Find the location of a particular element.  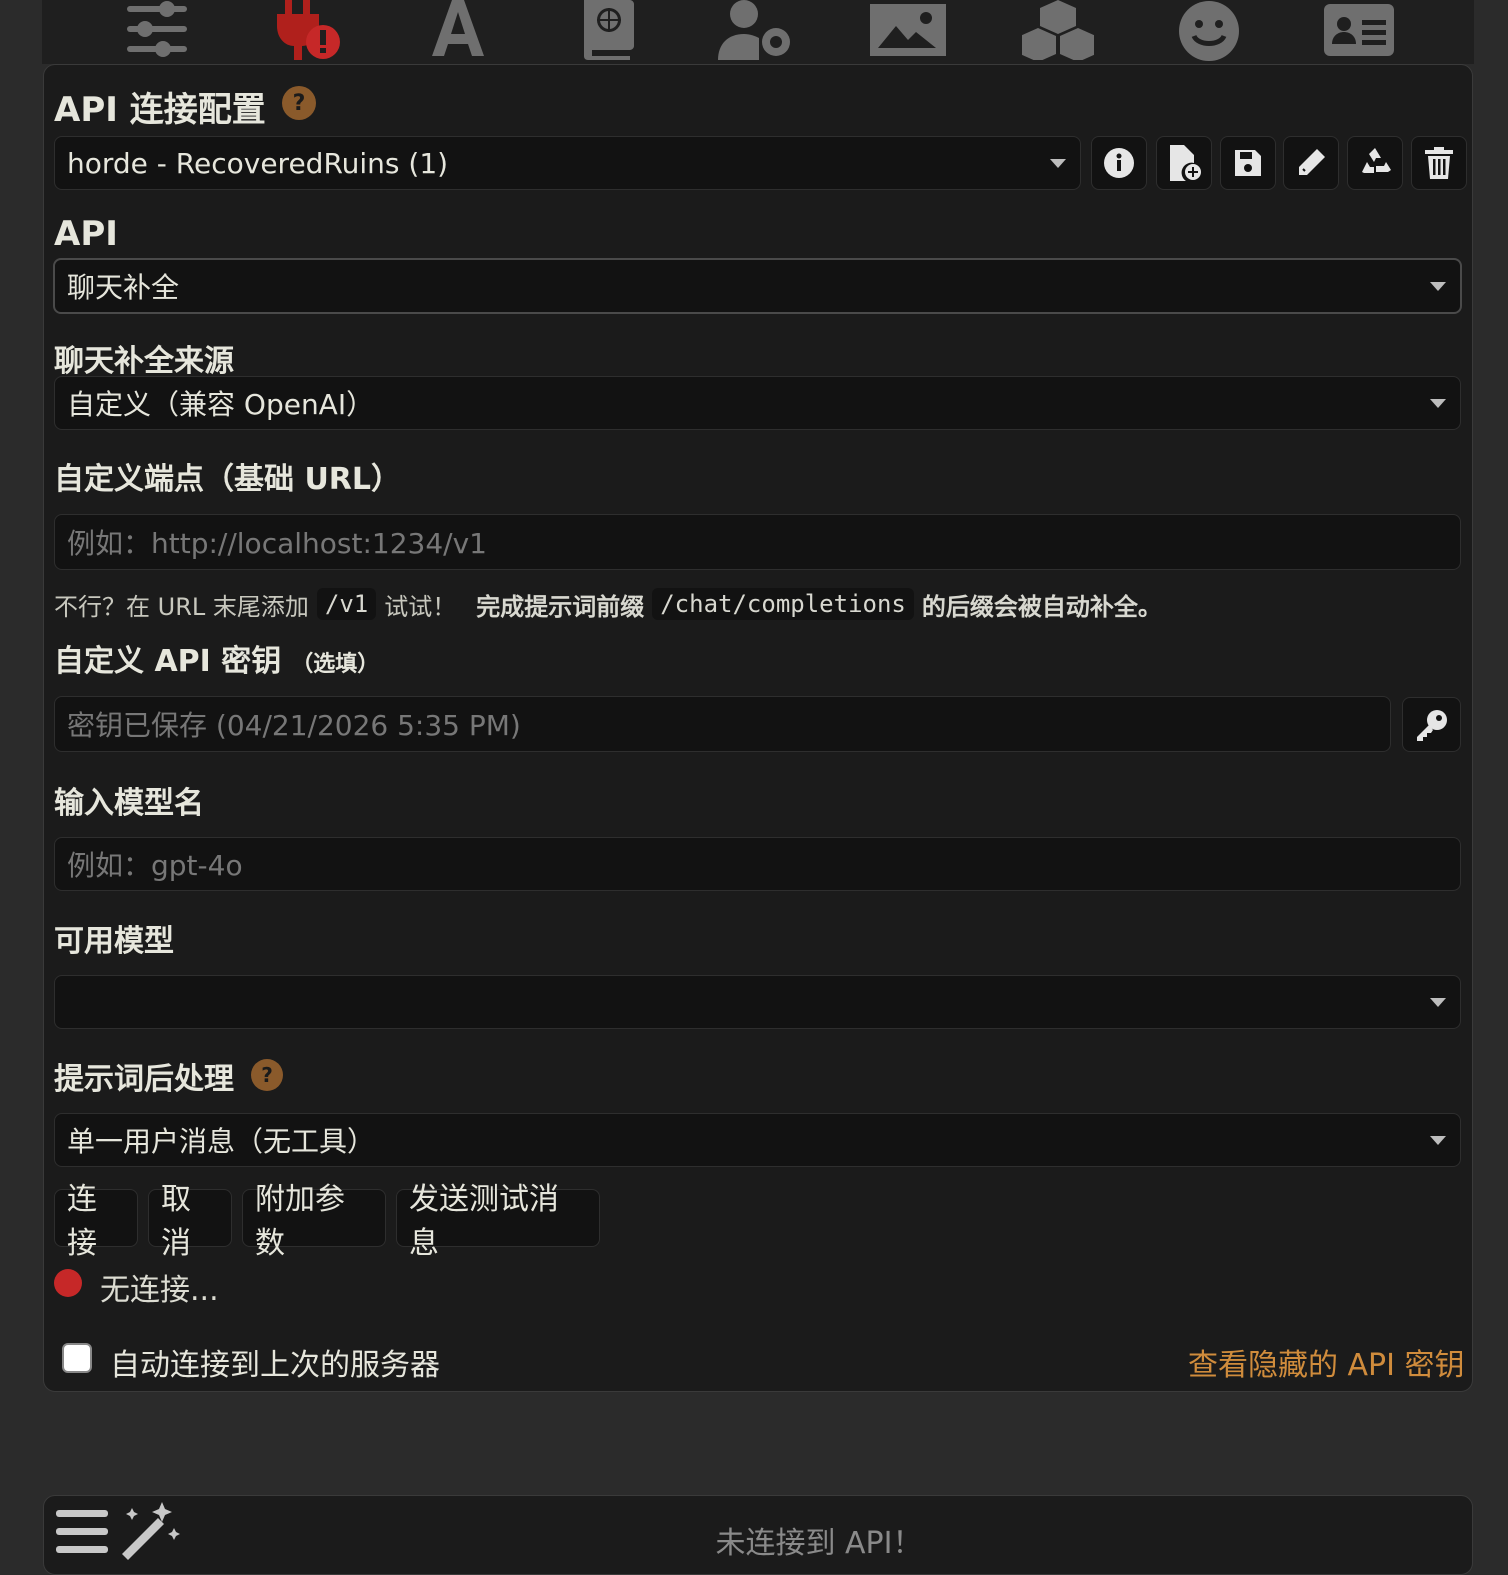

chat-source-select: 自定义（兼容 OpenAI） is located at coordinates (757, 403).